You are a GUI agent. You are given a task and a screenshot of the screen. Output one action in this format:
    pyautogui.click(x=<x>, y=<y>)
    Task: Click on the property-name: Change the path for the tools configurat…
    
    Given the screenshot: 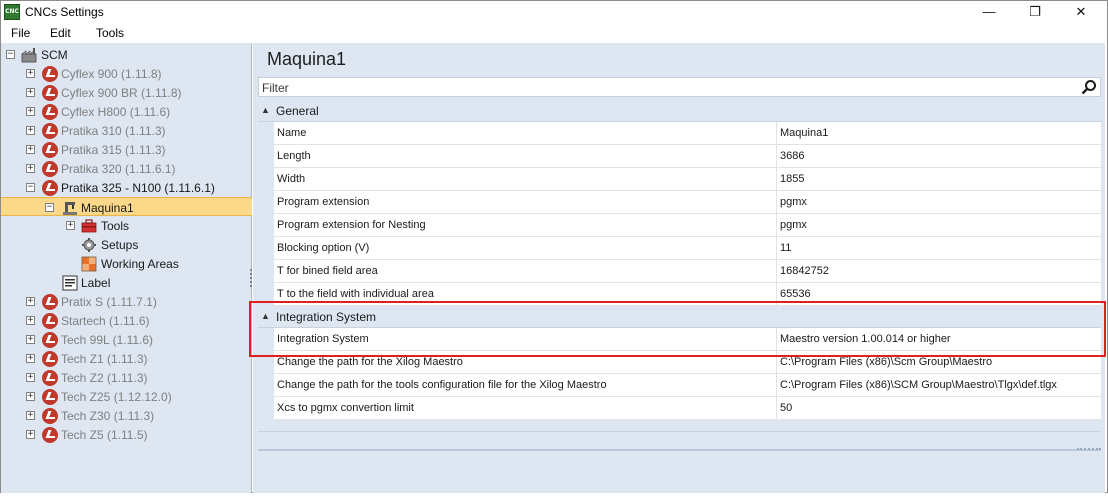 What is the action you would take?
    pyautogui.click(x=442, y=385)
    